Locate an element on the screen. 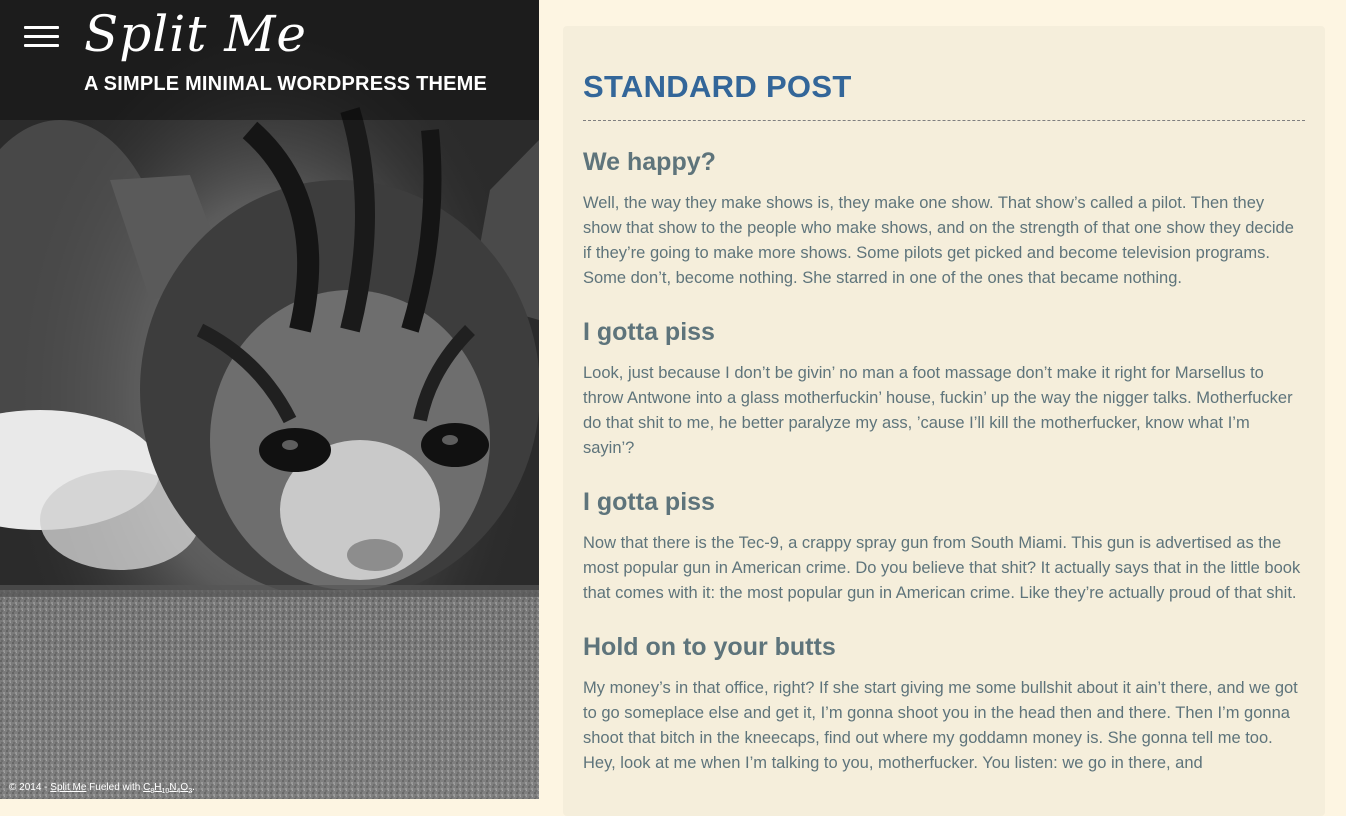  section-heading: We happy? is located at coordinates (649, 162).